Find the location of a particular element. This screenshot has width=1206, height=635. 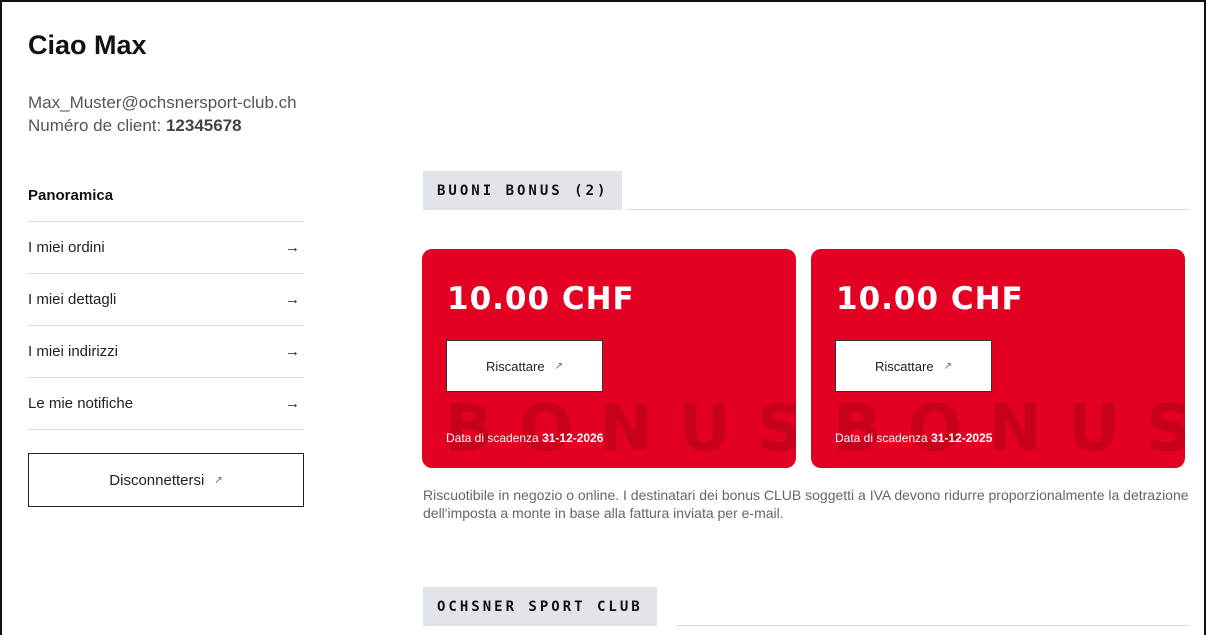

logout-button: Disconnettersi ↗ is located at coordinates (166, 480).